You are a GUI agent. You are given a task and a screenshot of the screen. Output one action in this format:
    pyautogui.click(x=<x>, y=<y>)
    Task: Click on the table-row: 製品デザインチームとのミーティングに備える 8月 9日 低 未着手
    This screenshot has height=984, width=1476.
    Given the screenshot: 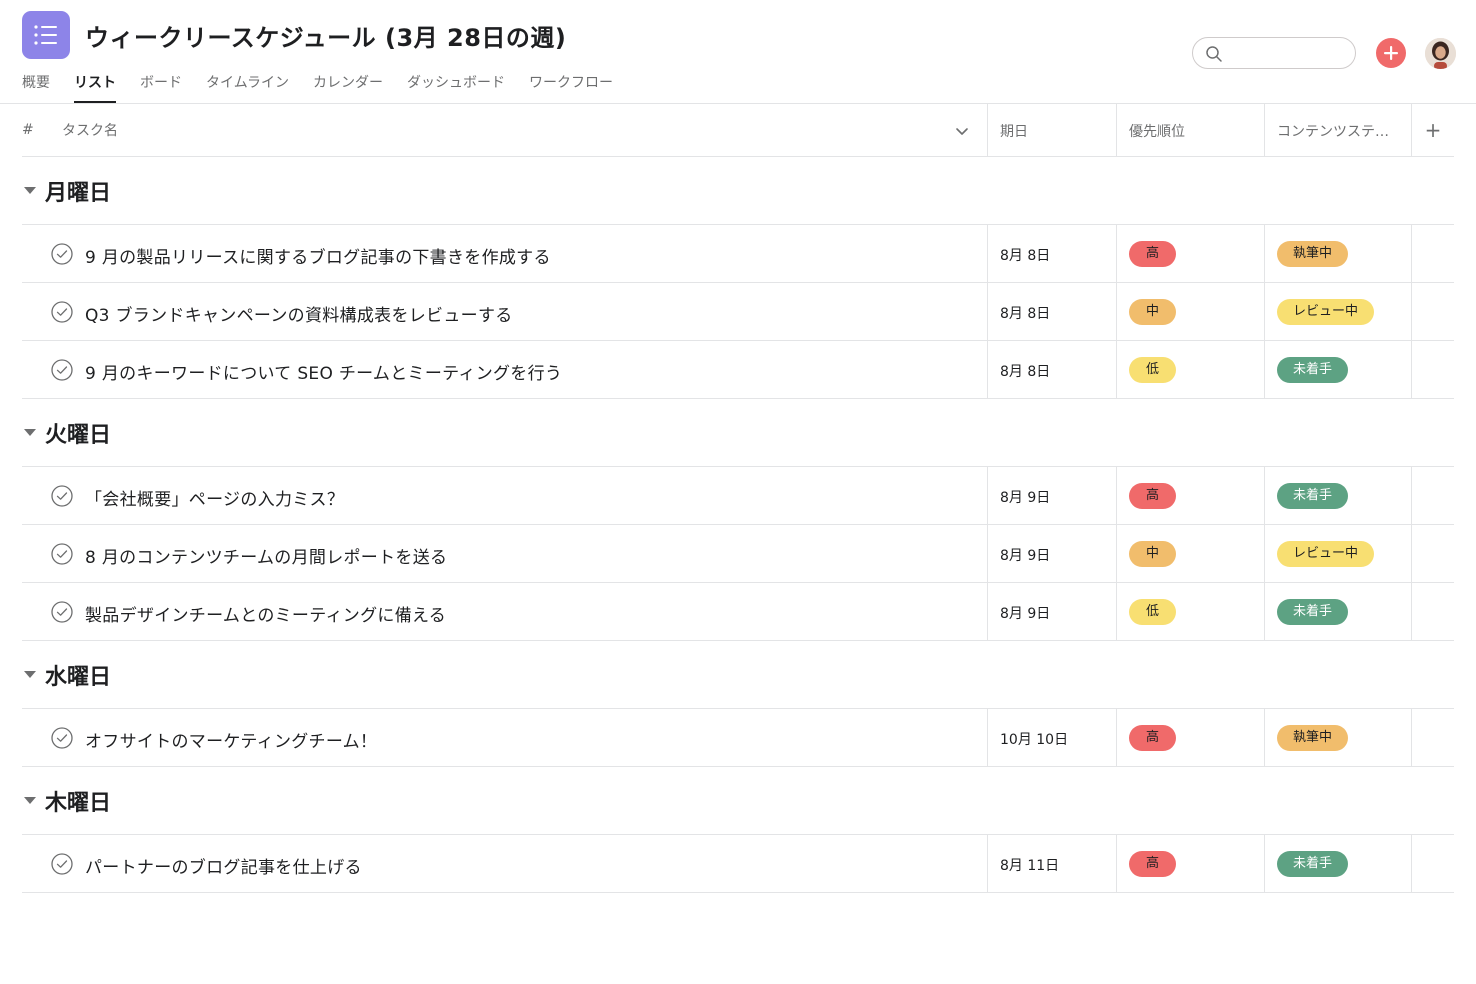 What is the action you would take?
    pyautogui.click(x=738, y=612)
    